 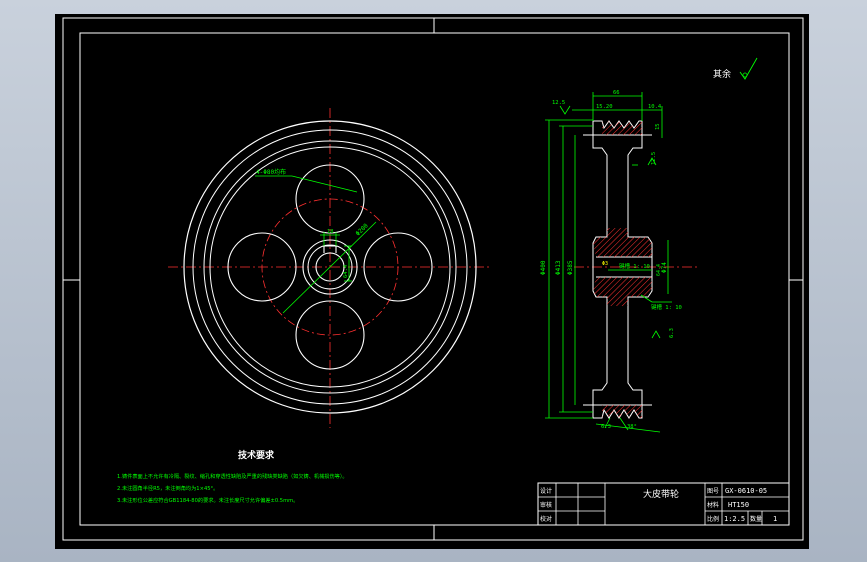 What do you see at coordinates (543, 267) in the screenshot?
I see `dia-label-1: Φ400` at bounding box center [543, 267].